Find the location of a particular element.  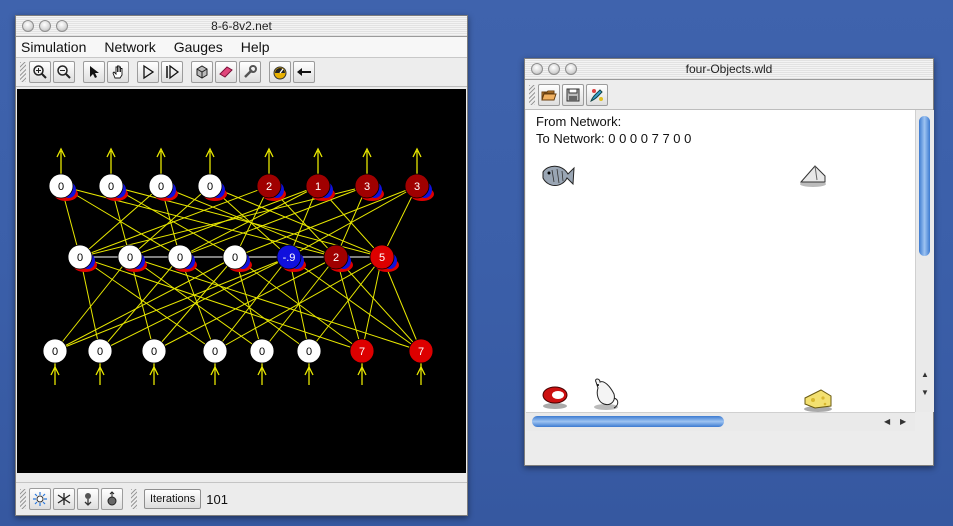

horizontal-scrollbar: ◀ ▶ is located at coordinates (720, 421).